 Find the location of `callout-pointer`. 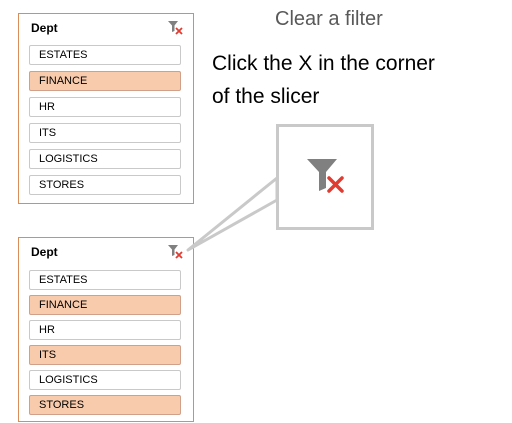

callout-pointer is located at coordinates (232, 214).